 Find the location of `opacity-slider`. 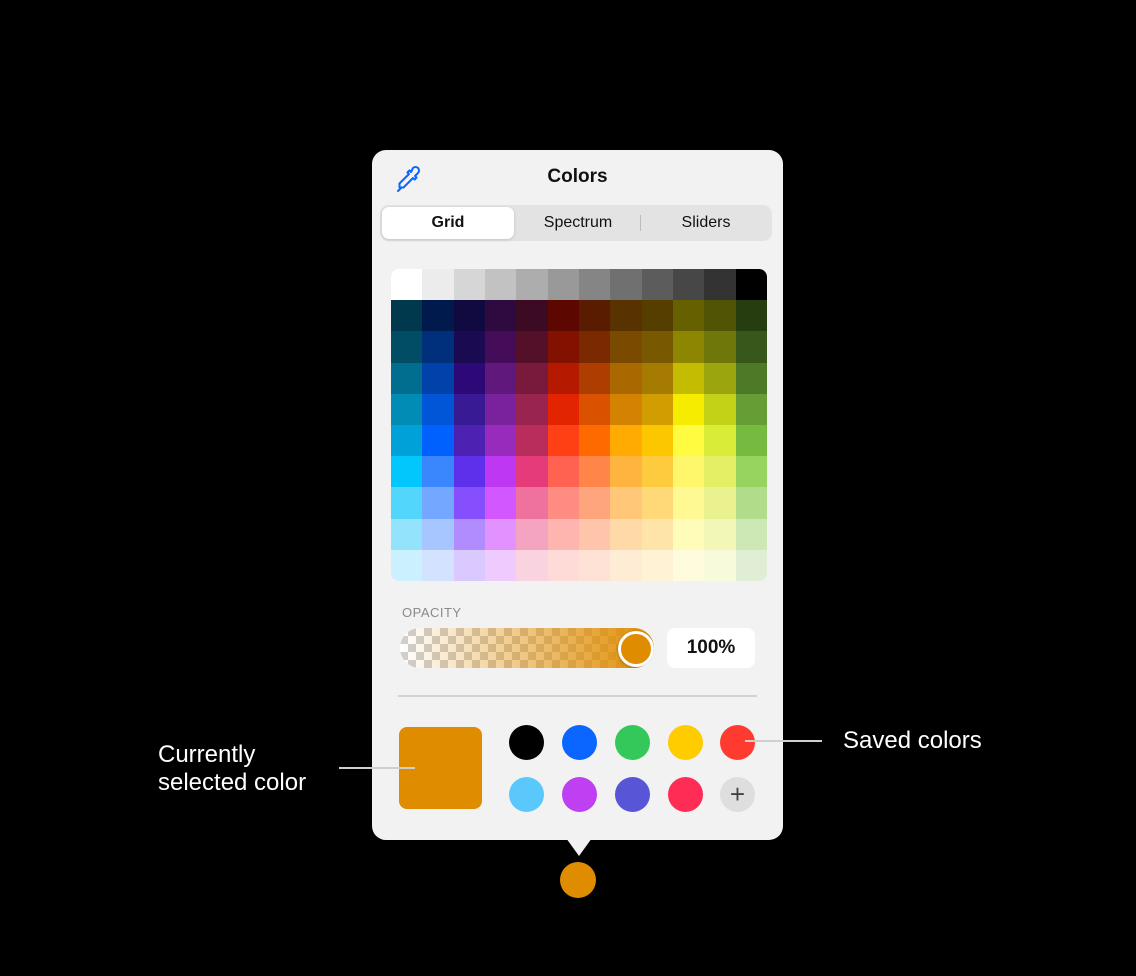

opacity-slider is located at coordinates (527, 648).